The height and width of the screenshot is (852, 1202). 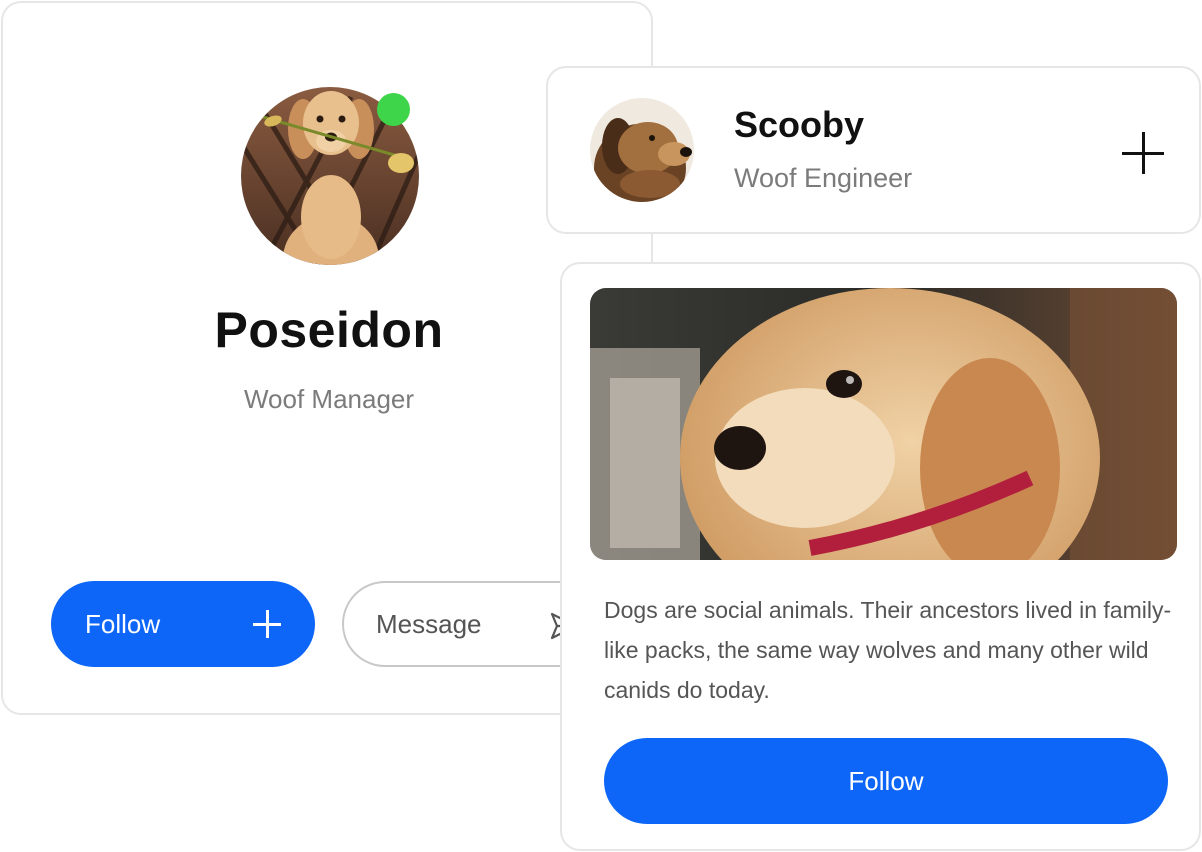 What do you see at coordinates (429, 623) in the screenshot?
I see `message-button-label: Message` at bounding box center [429, 623].